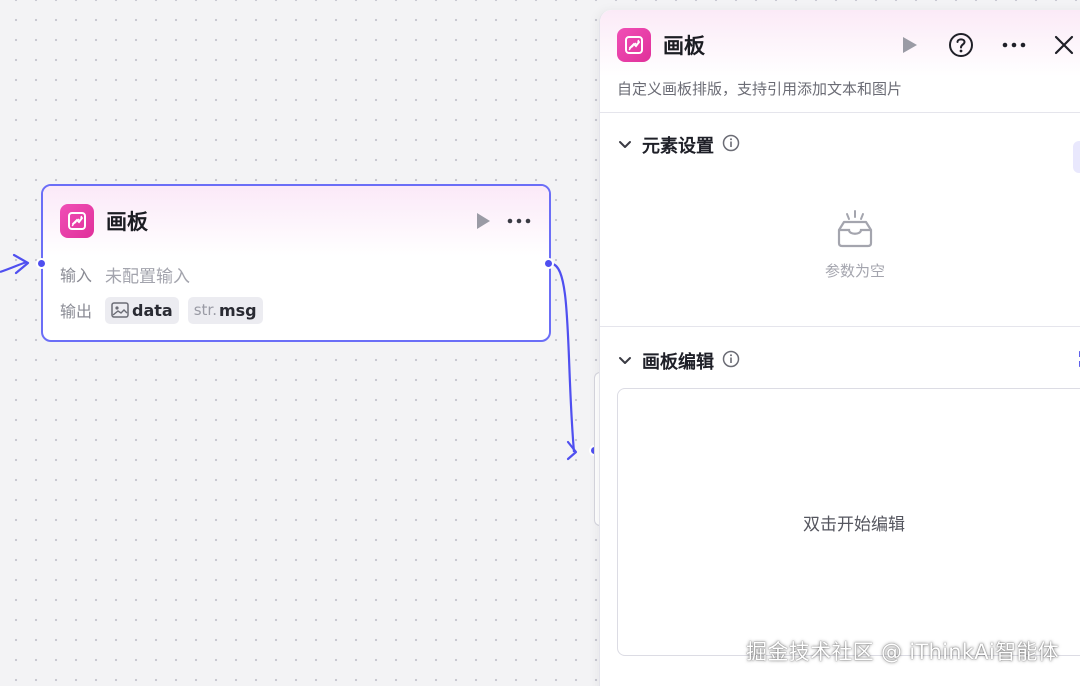  What do you see at coordinates (902, 652) in the screenshot?
I see `watermark-text: 掘金技术社区 @ iThinkAi智能体` at bounding box center [902, 652].